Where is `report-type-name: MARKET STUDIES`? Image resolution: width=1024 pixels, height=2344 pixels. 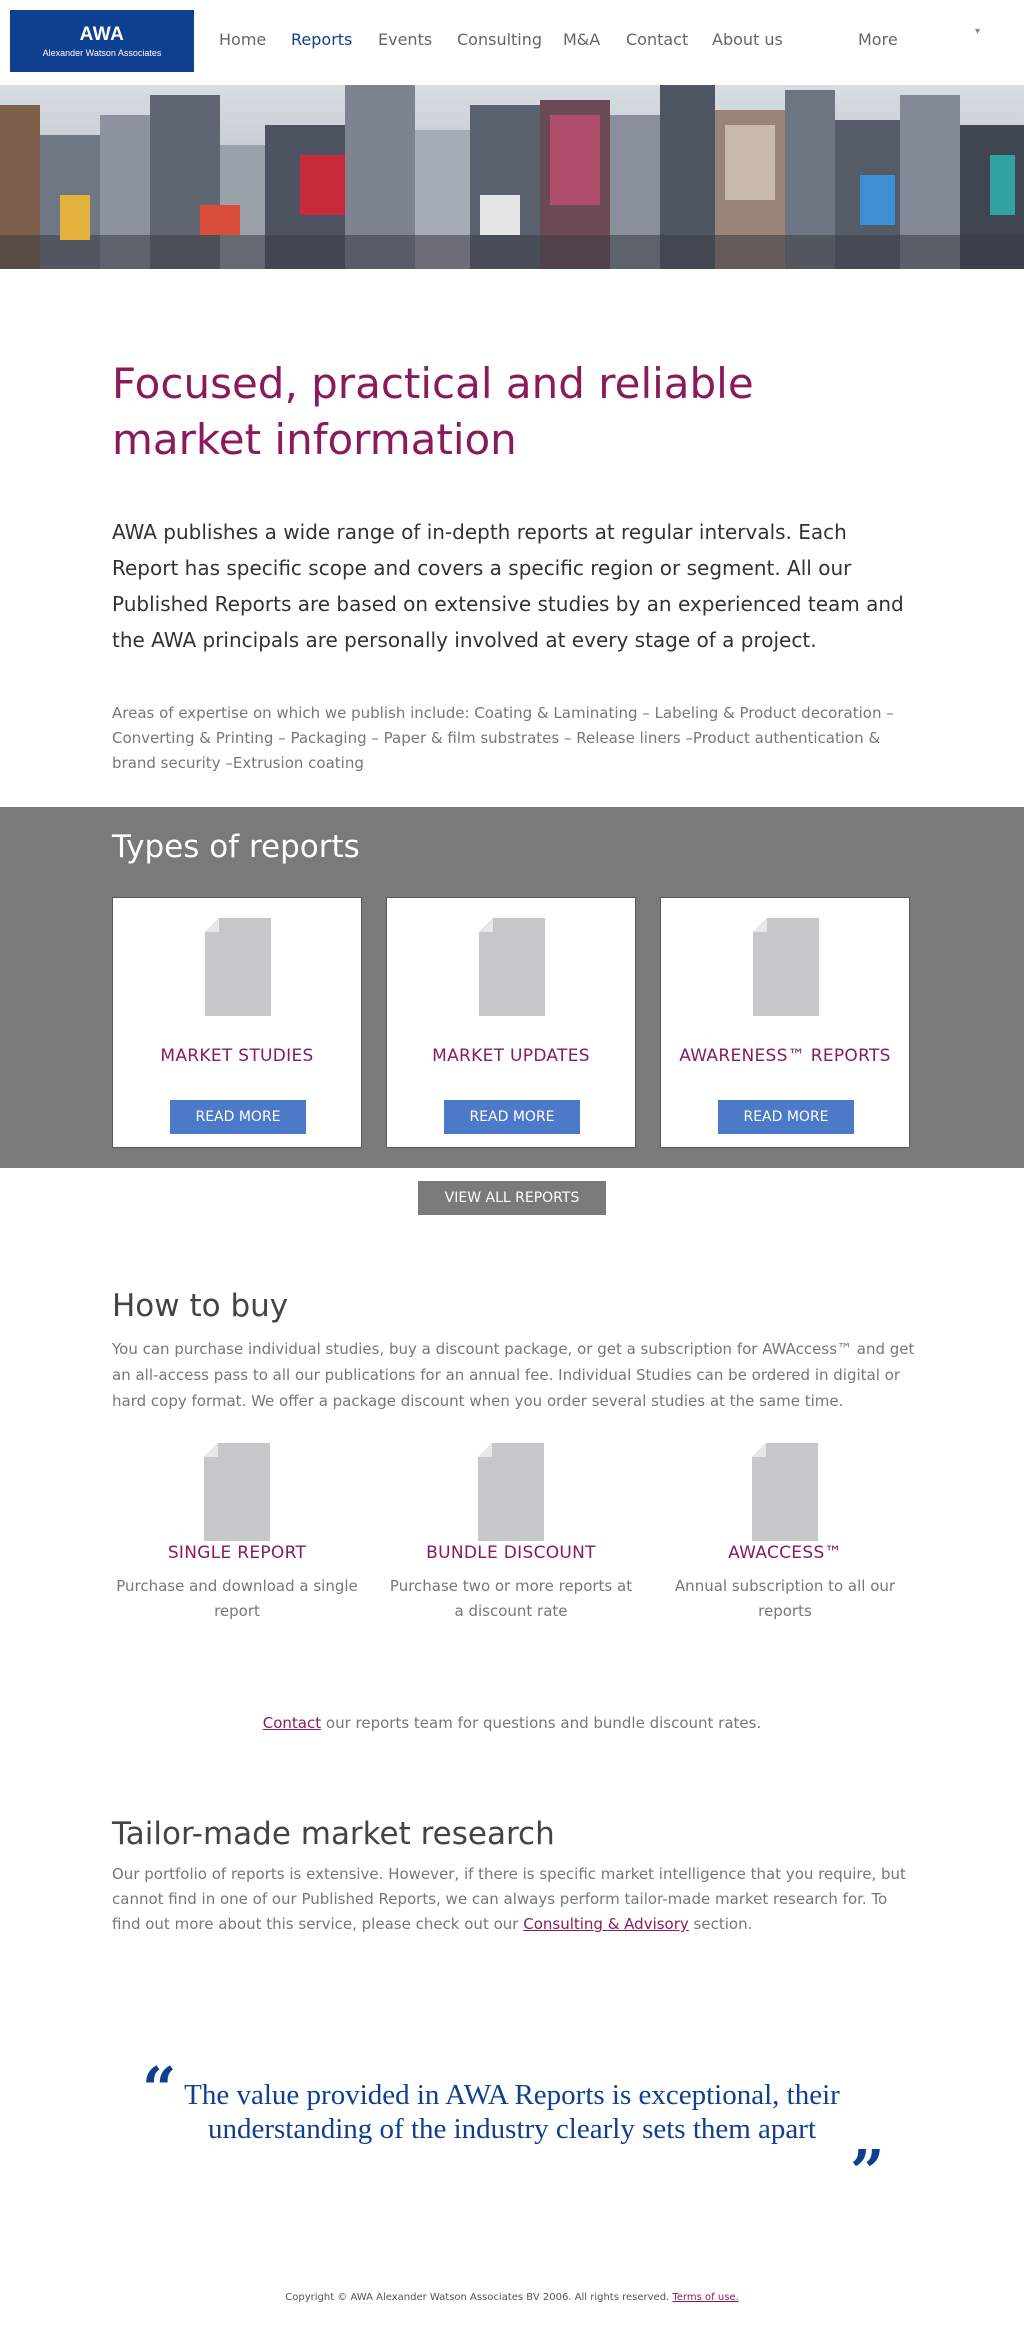
report-type-name: MARKET STUDIES is located at coordinates (237, 1056).